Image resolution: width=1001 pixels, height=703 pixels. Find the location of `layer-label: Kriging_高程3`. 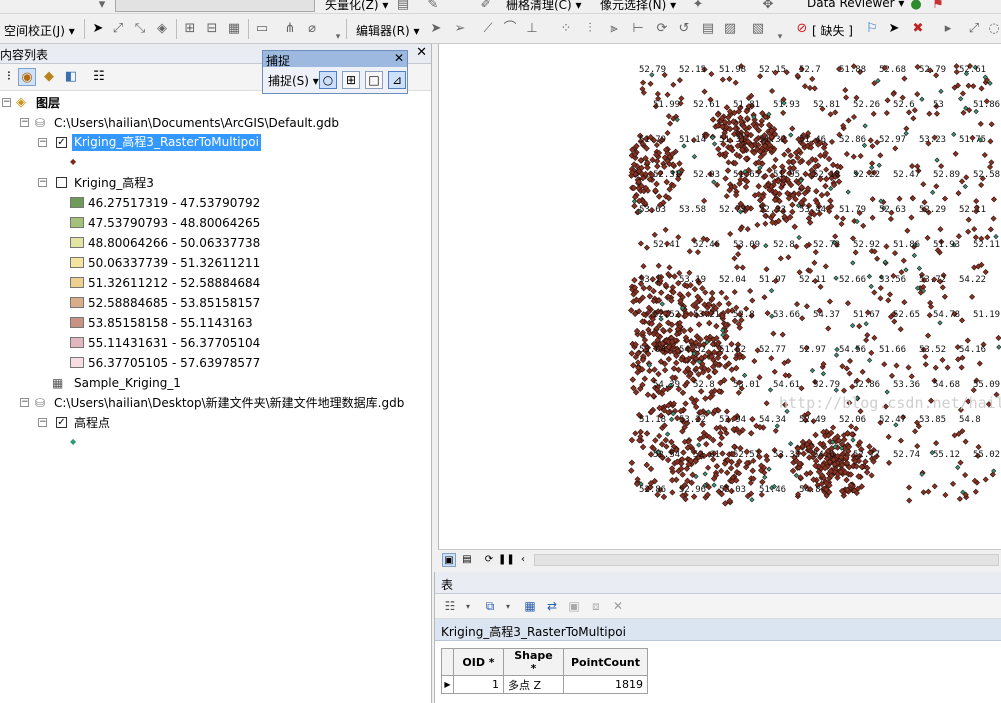

layer-label: Kriging_高程3 is located at coordinates (114, 183).